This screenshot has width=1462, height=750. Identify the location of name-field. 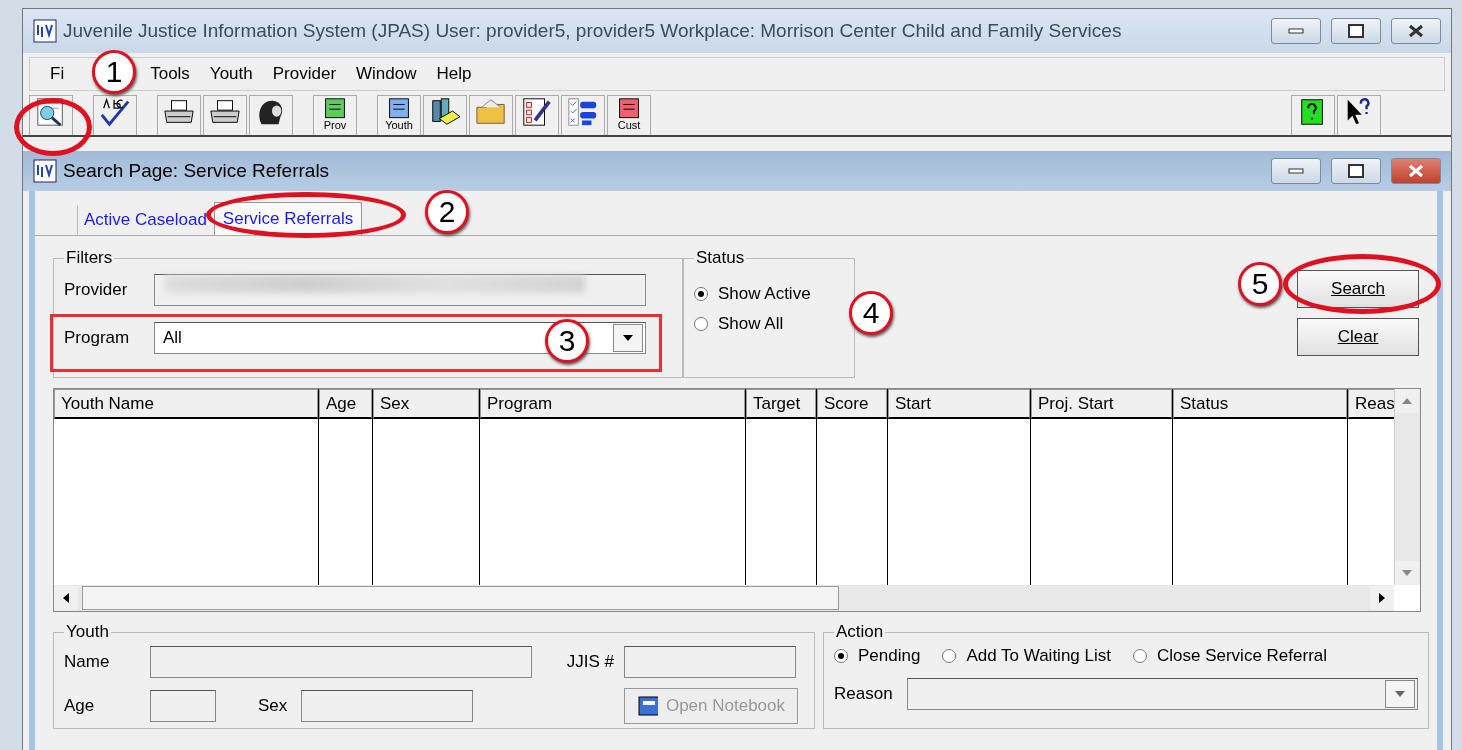
(341, 662).